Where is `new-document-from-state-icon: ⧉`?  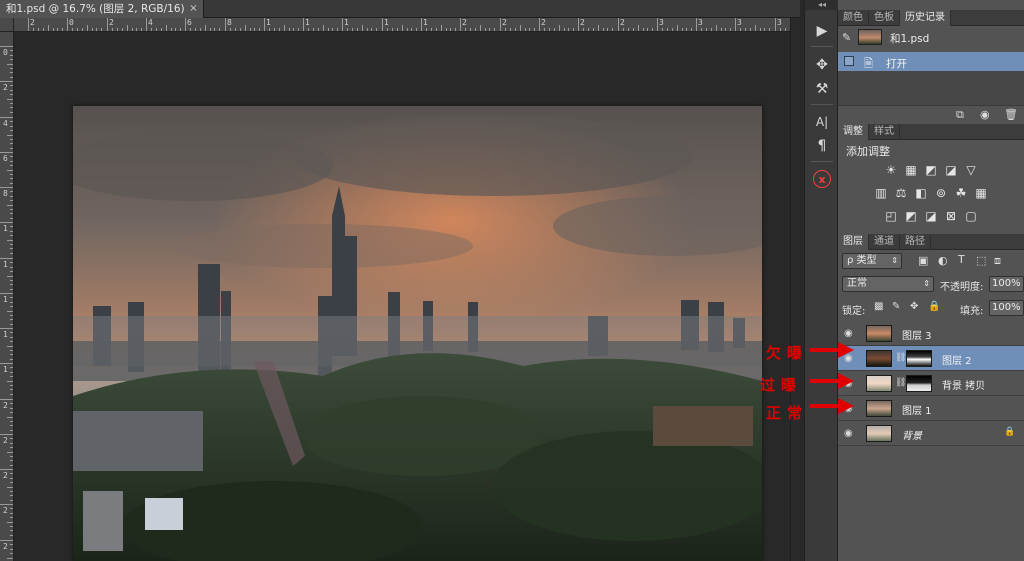 new-document-from-state-icon: ⧉ is located at coordinates (960, 115).